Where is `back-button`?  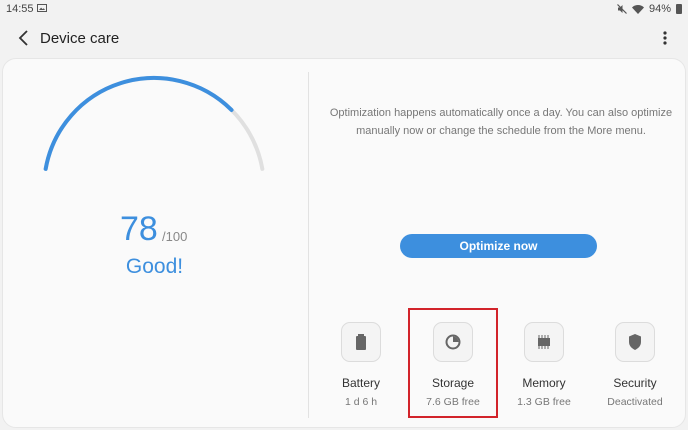 back-button is located at coordinates (24, 38).